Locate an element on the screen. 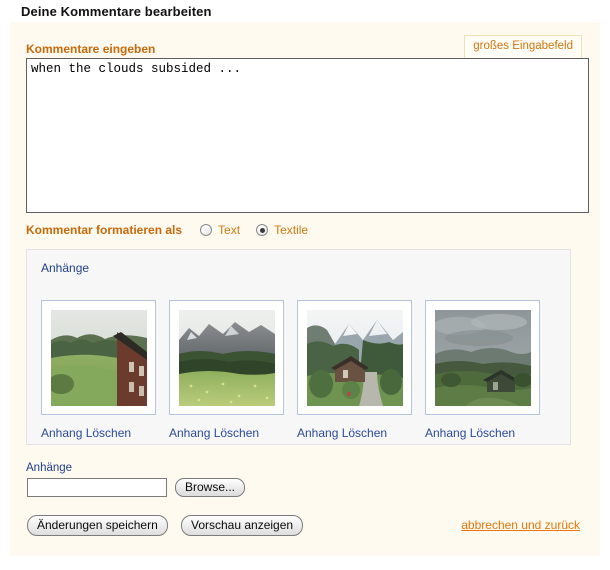 Image resolution: width=610 pixels, height=570 pixels. meadow-with-wooden-house-image is located at coordinates (98, 357).